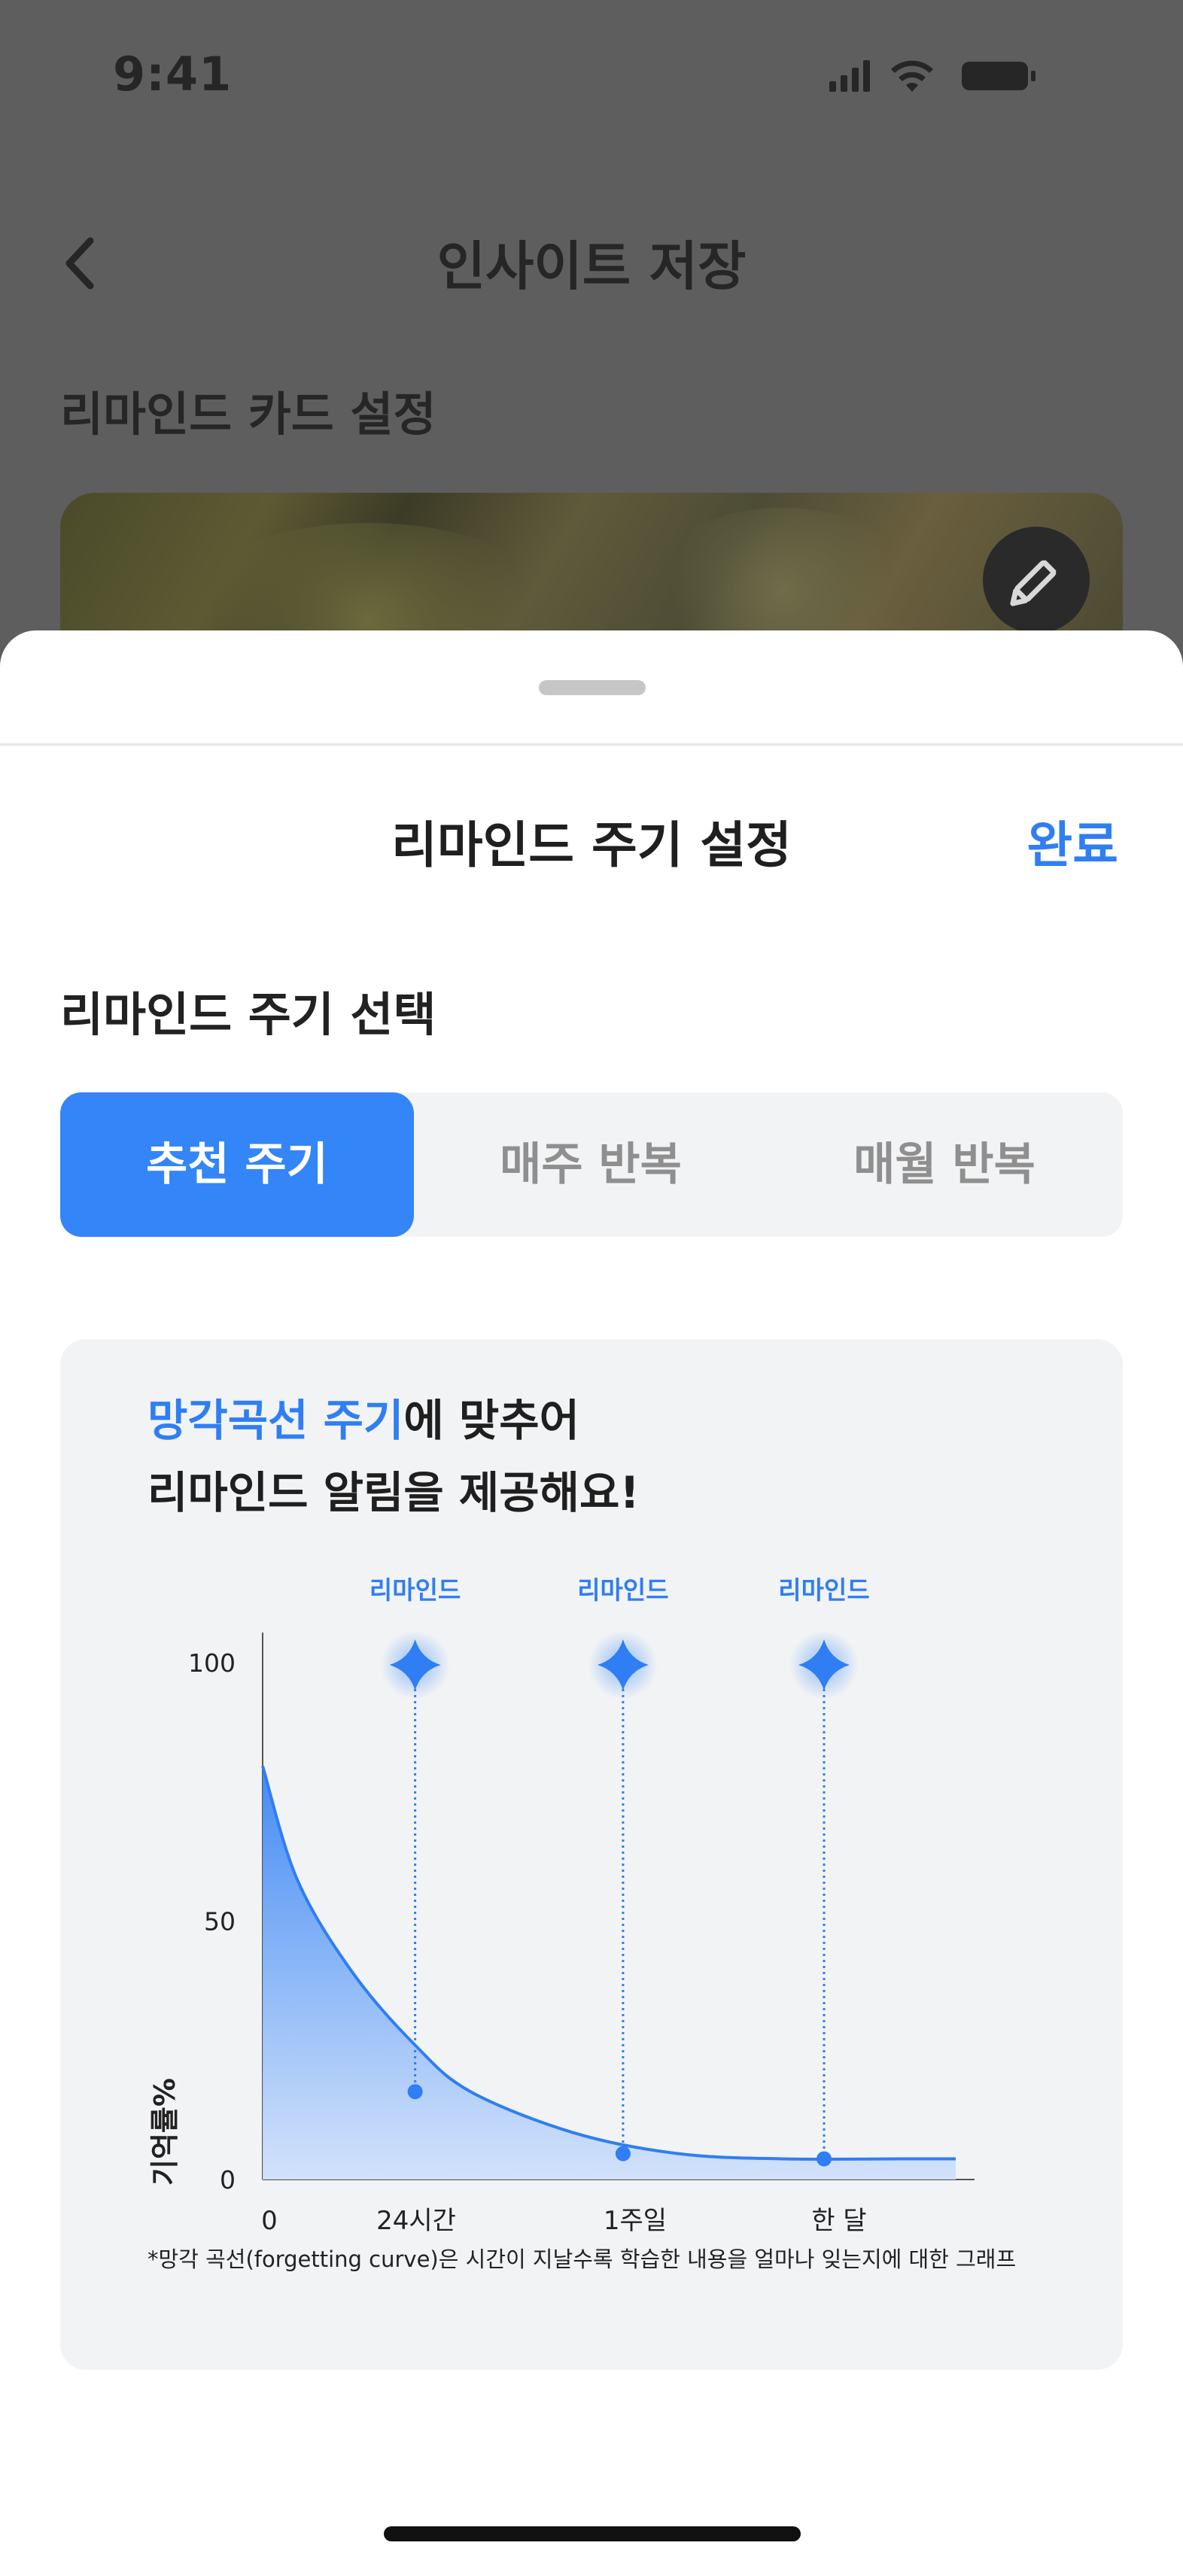 Image resolution: width=1183 pixels, height=2576 pixels. I want to click on option-weekly-repeat: 매주 반복, so click(591, 1165).